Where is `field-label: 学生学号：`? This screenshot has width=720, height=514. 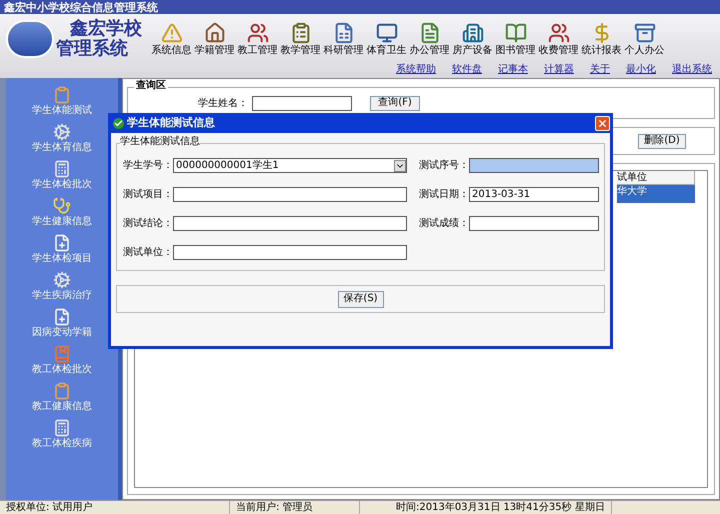 field-label: 学生学号： is located at coordinates (148, 165).